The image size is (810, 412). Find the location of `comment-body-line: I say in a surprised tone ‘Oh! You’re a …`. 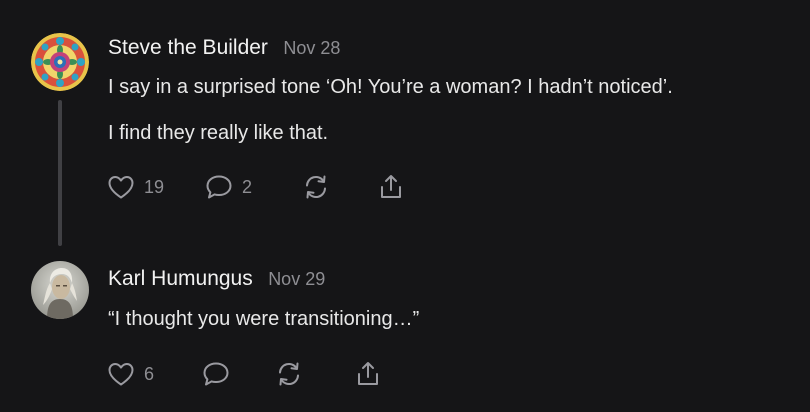

comment-body-line: I say in a surprised tone ‘Oh! You’re a … is located at coordinates (390, 87).